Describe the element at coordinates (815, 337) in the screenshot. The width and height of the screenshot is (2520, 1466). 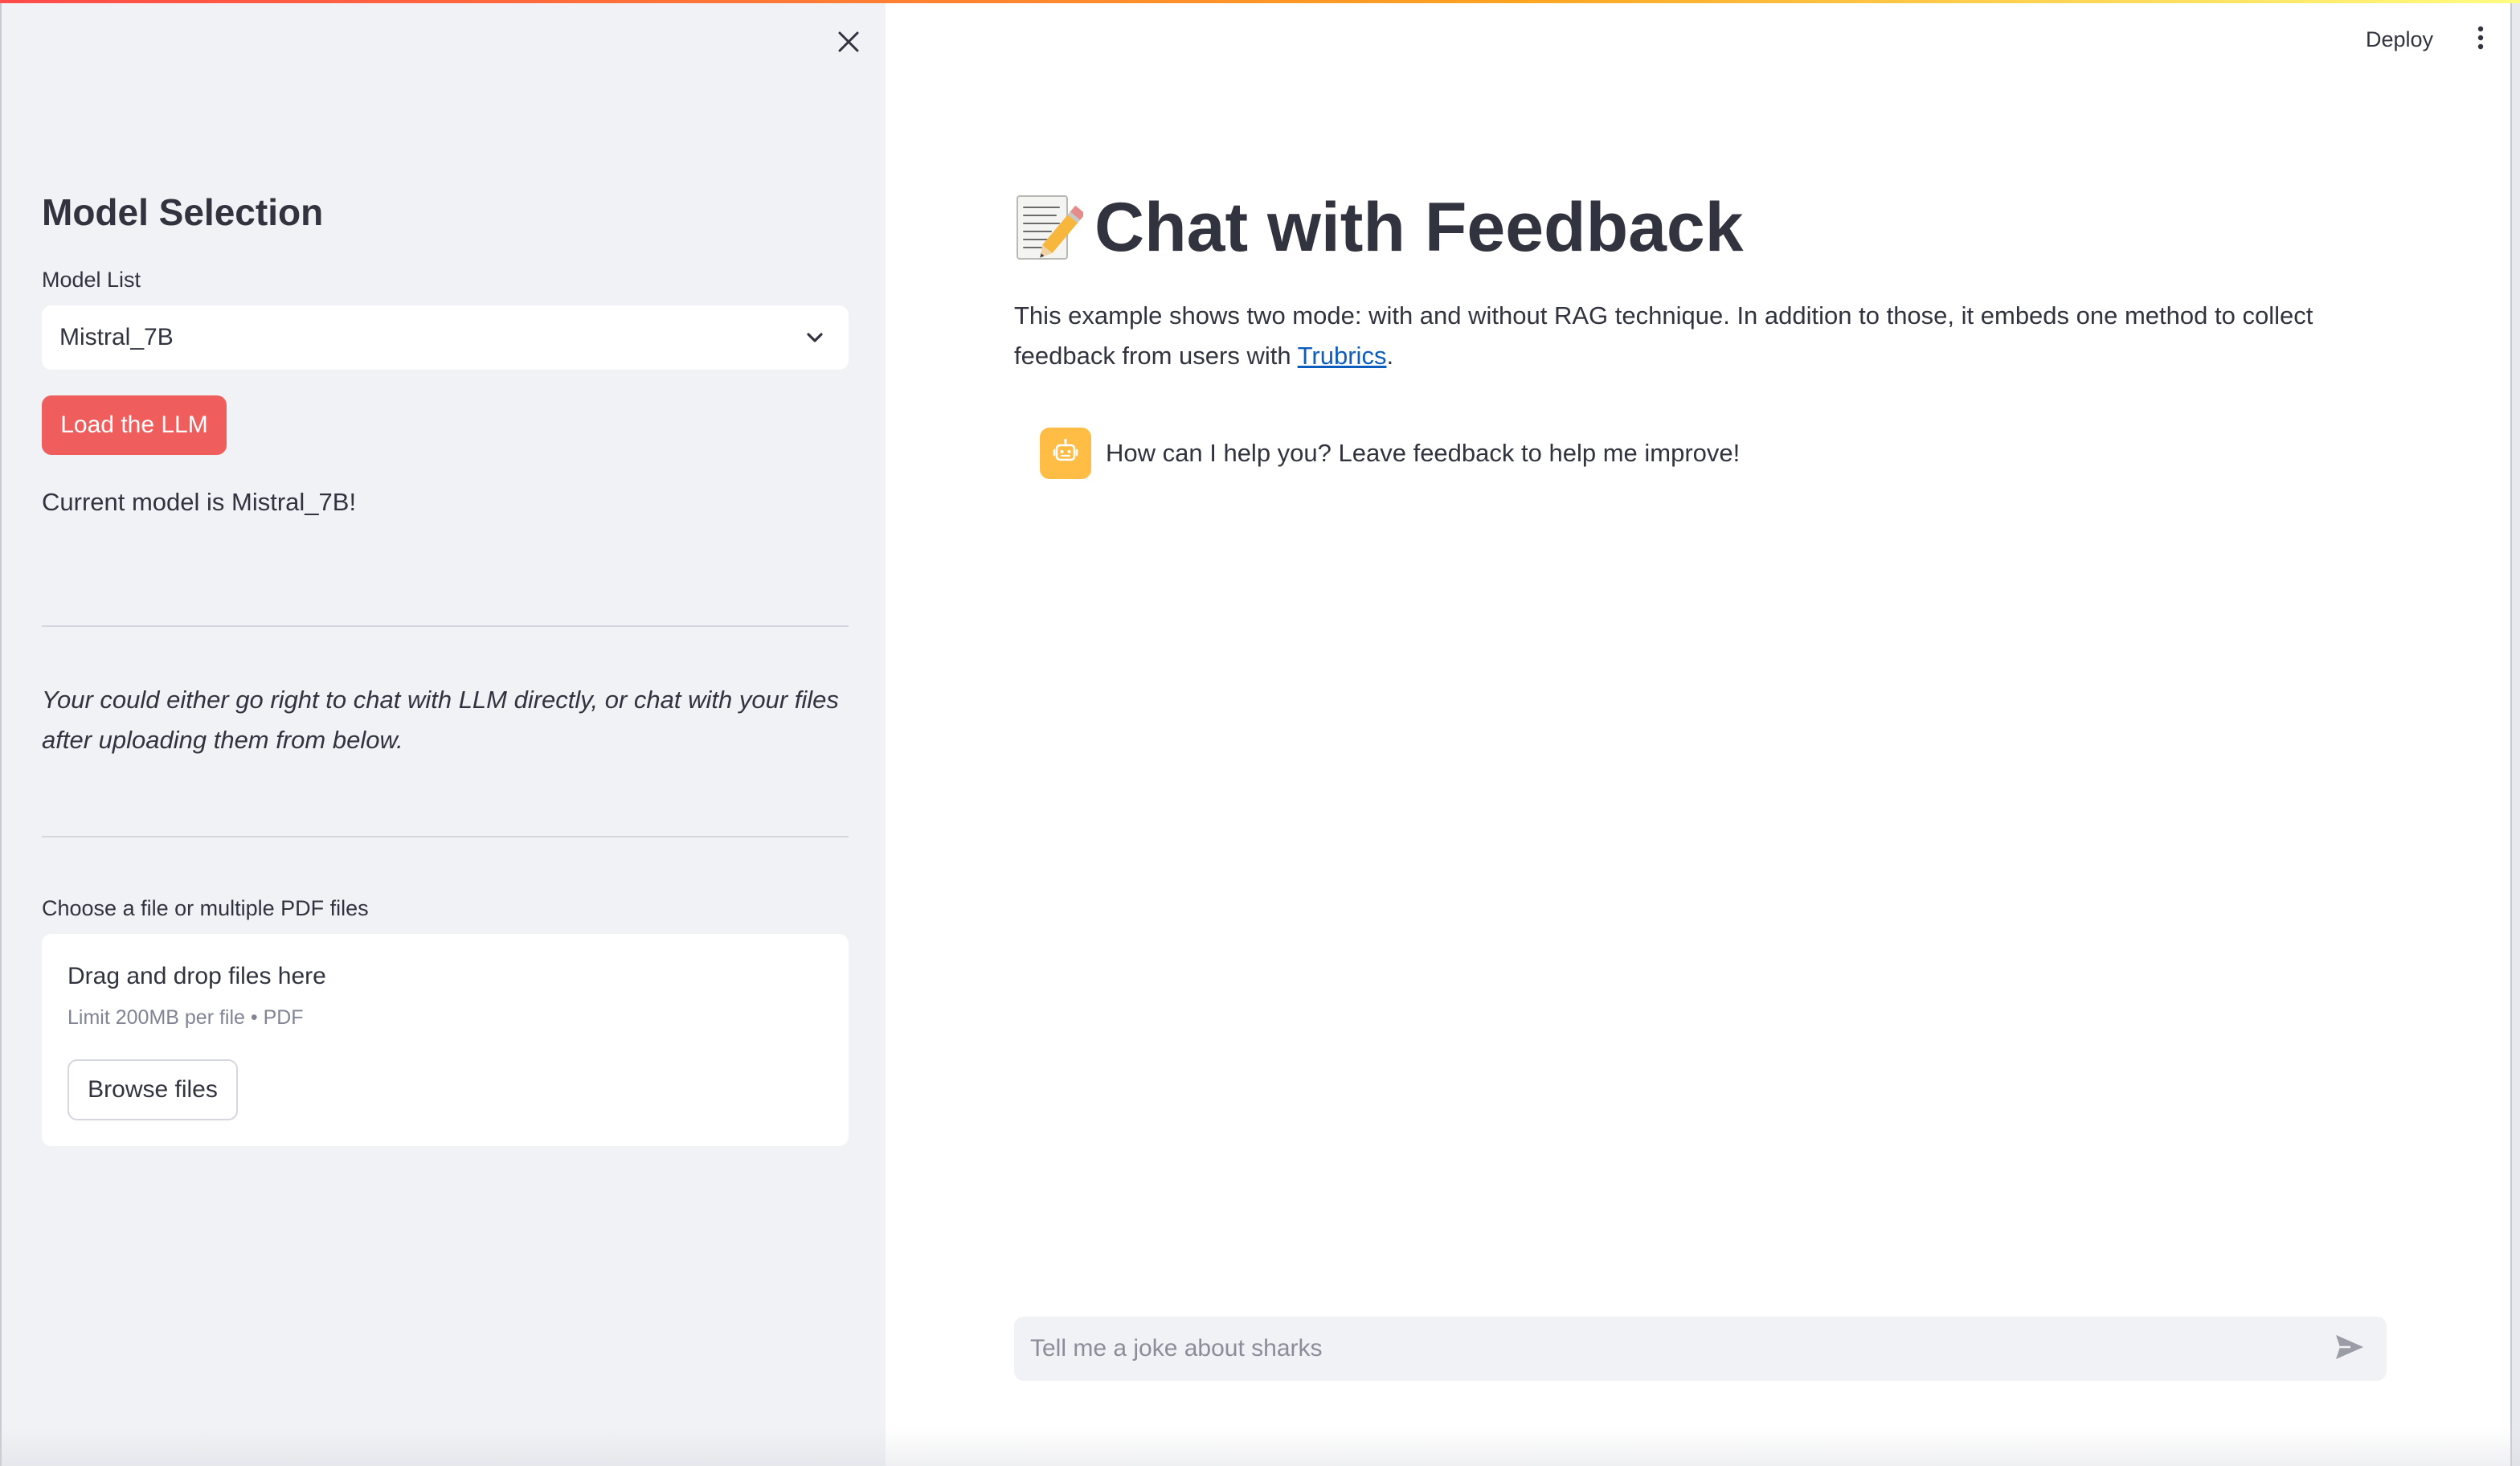
I see `chevron-down-icon` at that location.